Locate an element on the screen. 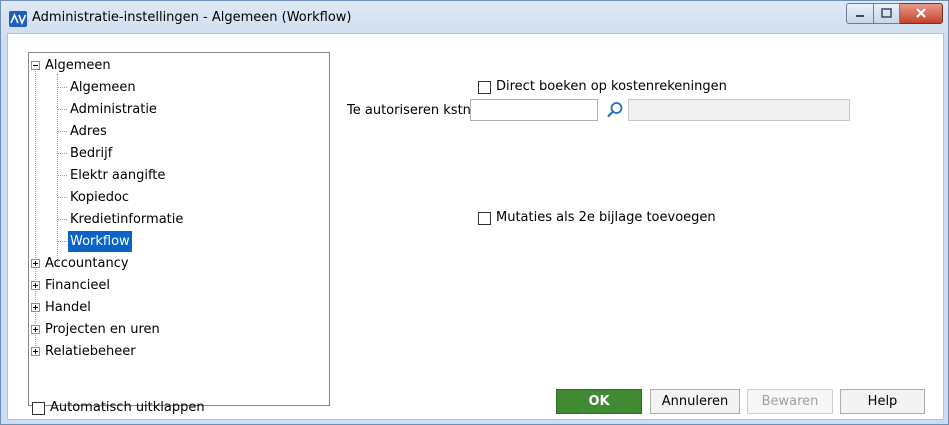  tree-node-label: Kopiedoc is located at coordinates (100, 197).